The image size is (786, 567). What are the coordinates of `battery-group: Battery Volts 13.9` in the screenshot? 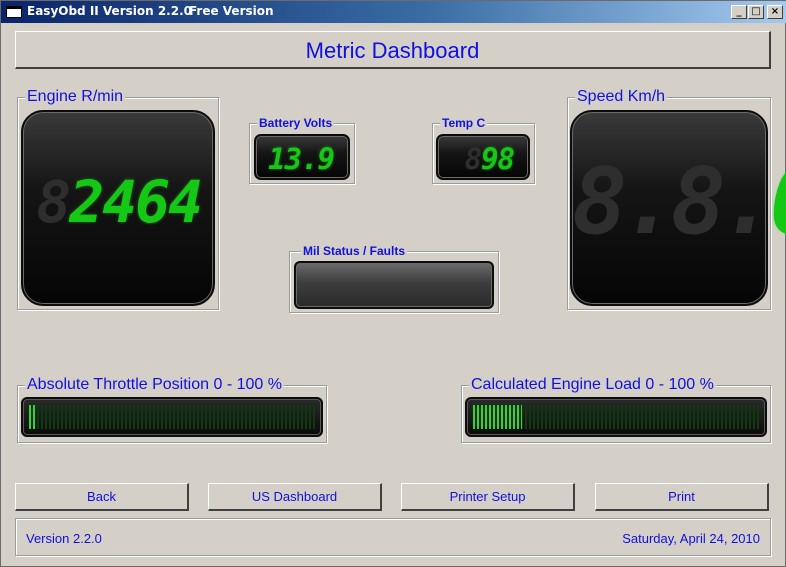 It's located at (302, 149).